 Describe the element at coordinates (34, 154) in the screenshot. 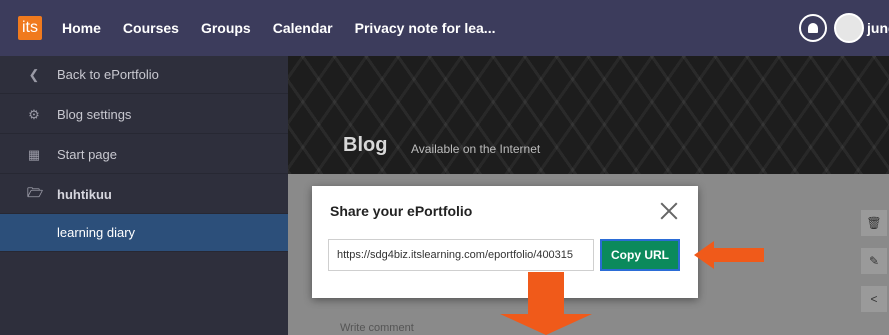

I see `book-icon: ▦` at that location.